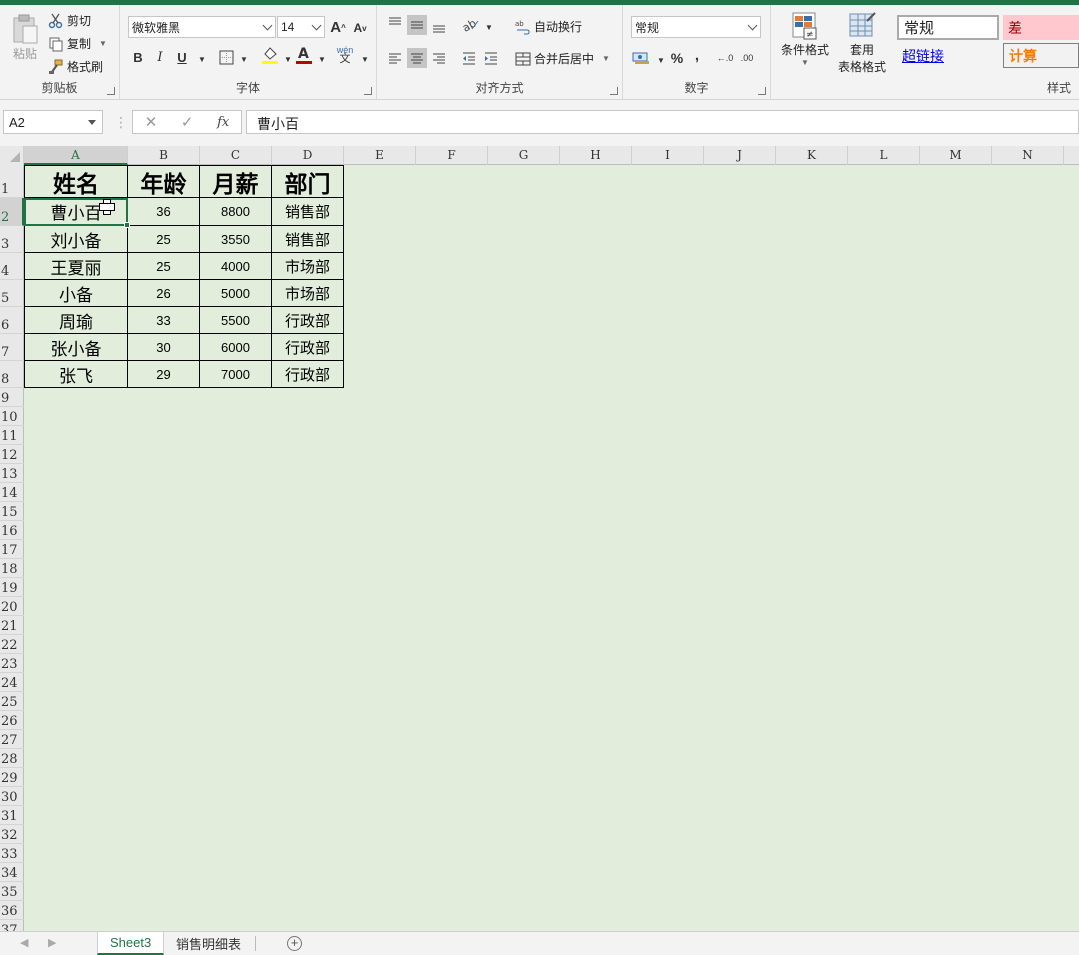 Image resolution: width=1079 pixels, height=955 pixels. Describe the element at coordinates (762, 91) in the screenshot. I see `number-launcher-icon` at that location.